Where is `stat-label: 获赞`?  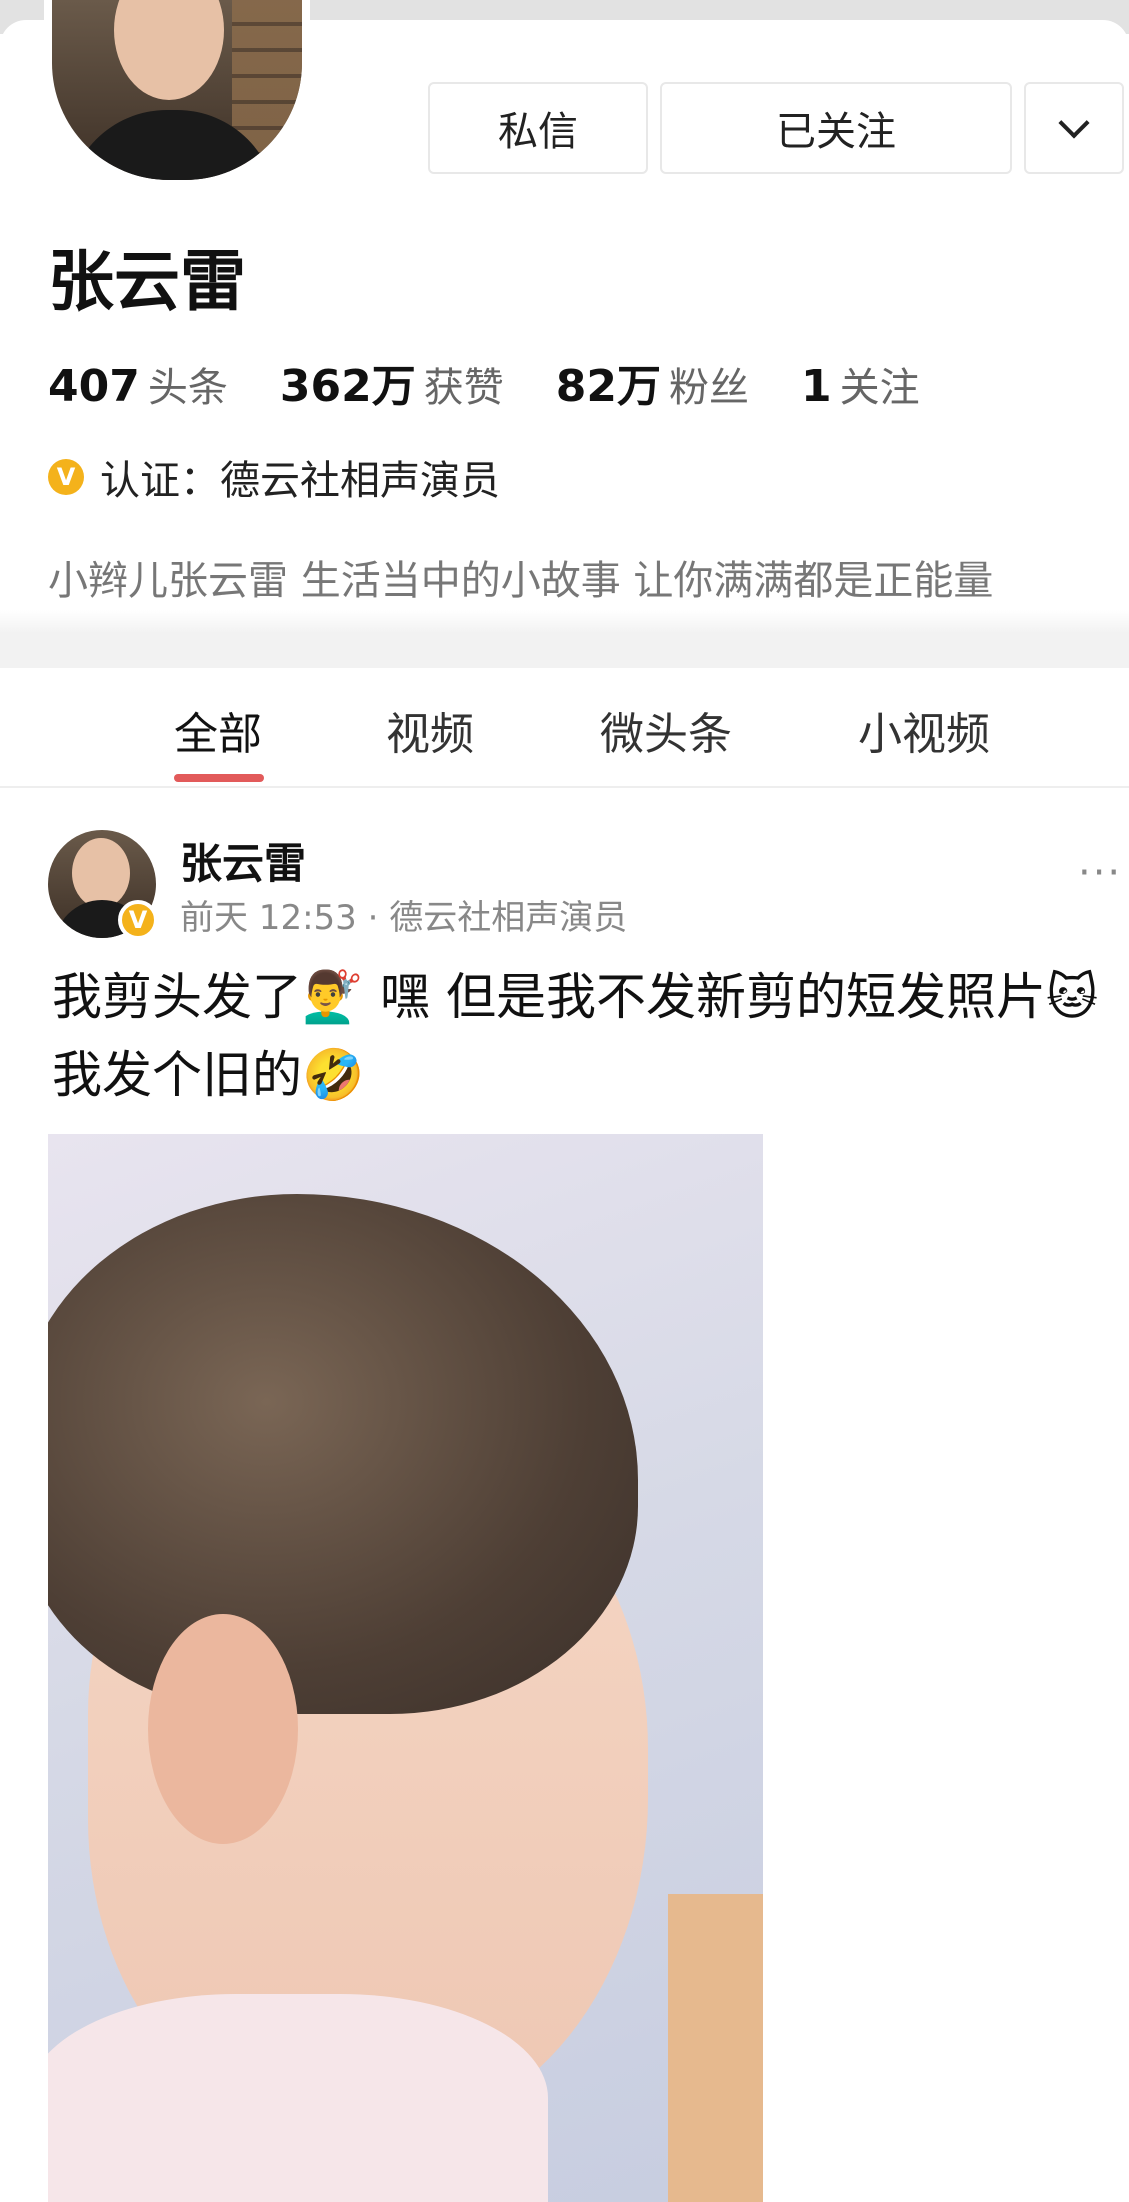 stat-label: 获赞 is located at coordinates (463, 388).